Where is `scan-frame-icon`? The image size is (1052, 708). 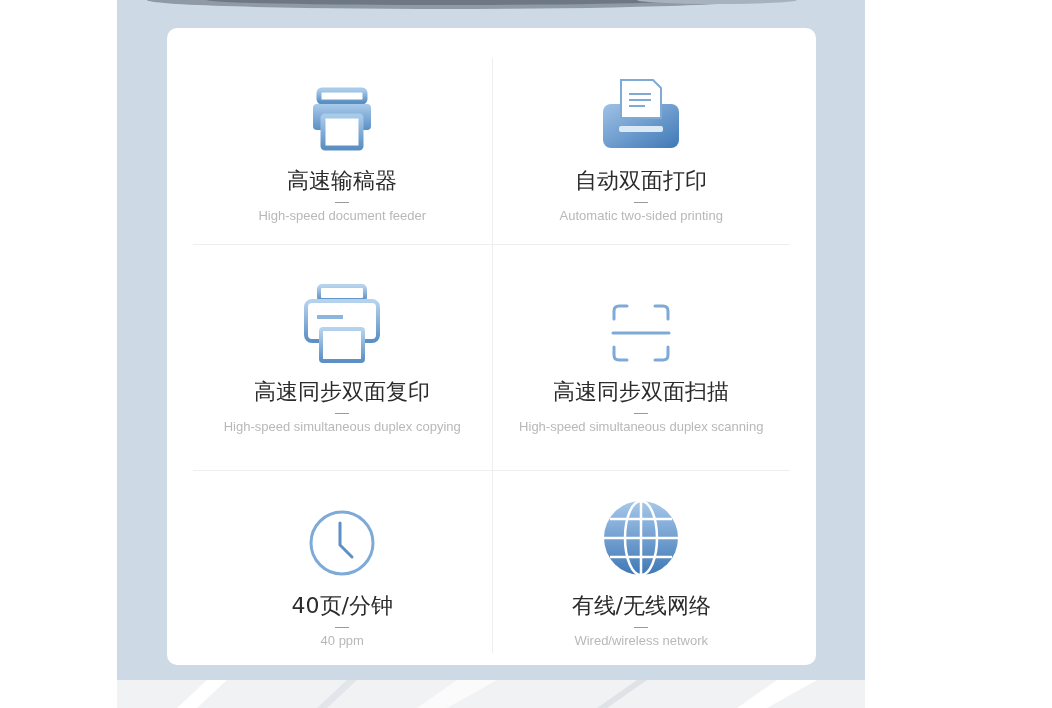
scan-frame-icon is located at coordinates (641, 333).